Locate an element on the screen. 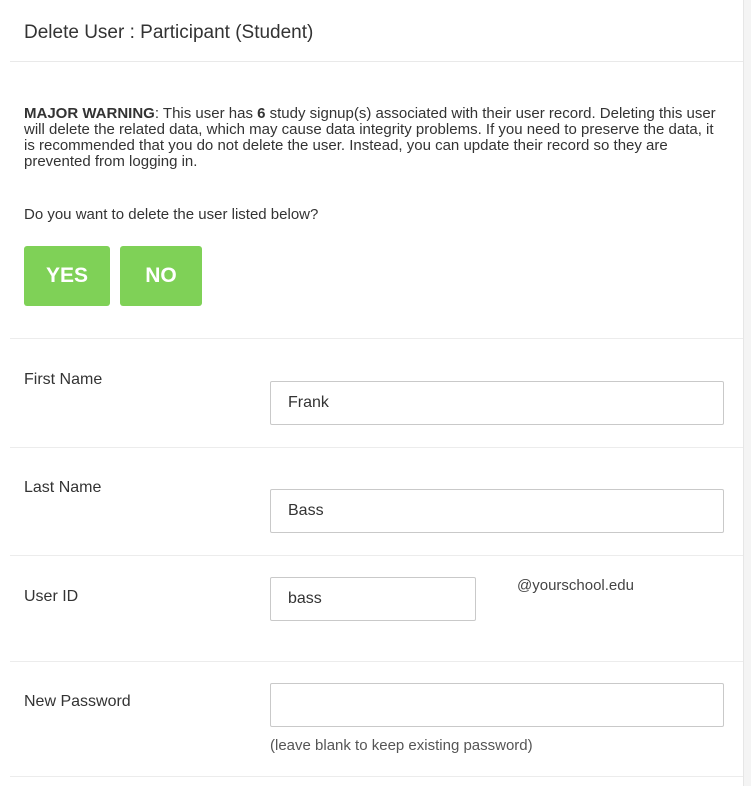 Image resolution: width=751 pixels, height=786 pixels. last-name-label: Last Name is located at coordinates (63, 487).